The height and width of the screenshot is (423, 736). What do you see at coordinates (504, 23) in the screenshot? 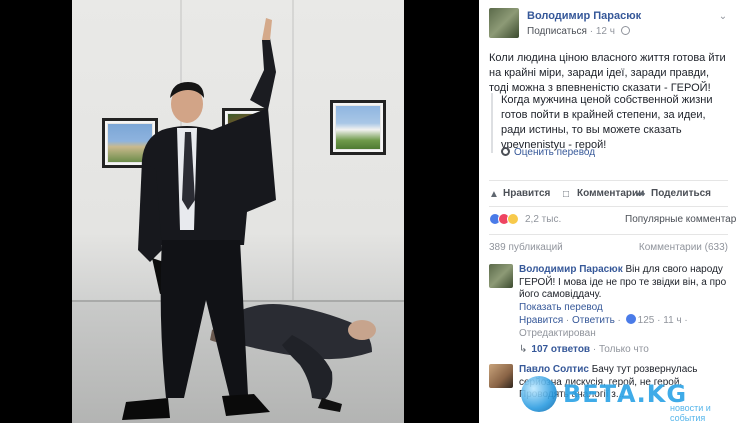
I see `author-avatar` at bounding box center [504, 23].